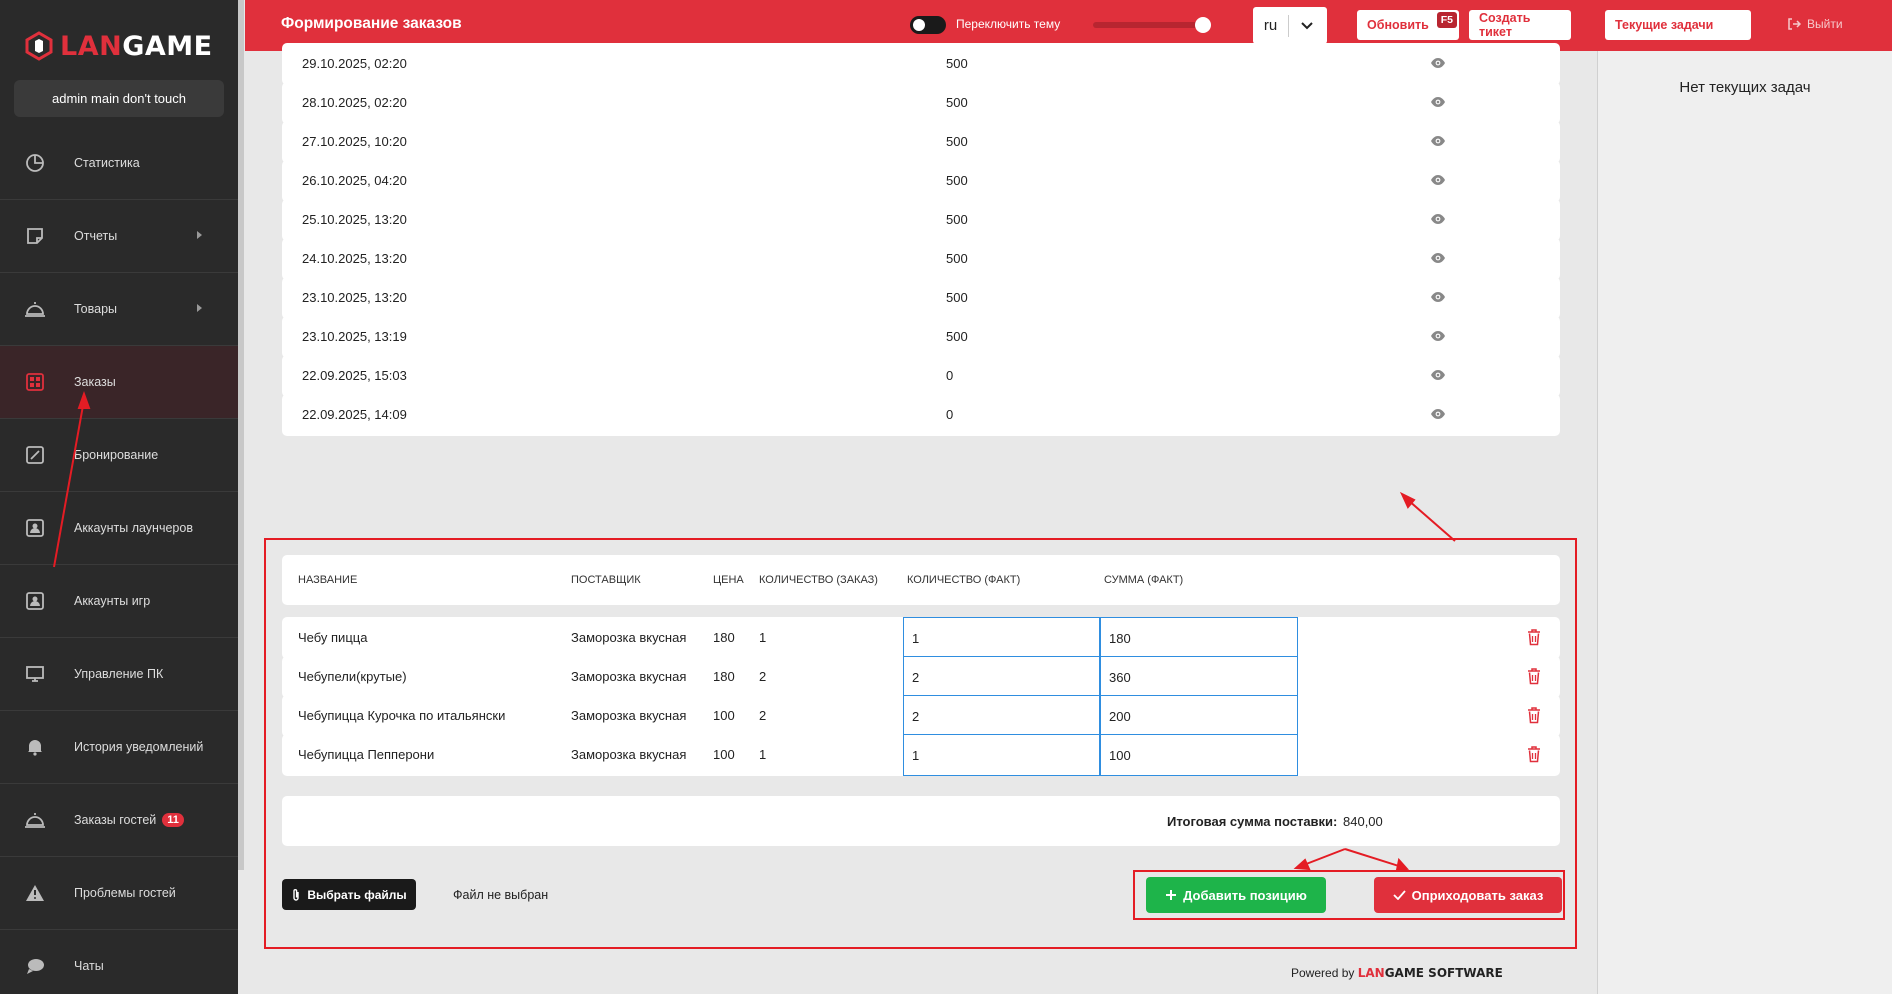 Image resolution: width=1892 pixels, height=994 pixels. Describe the element at coordinates (119, 820) in the screenshot. I see `sidebar-item-9: Заказы гостей 11` at that location.